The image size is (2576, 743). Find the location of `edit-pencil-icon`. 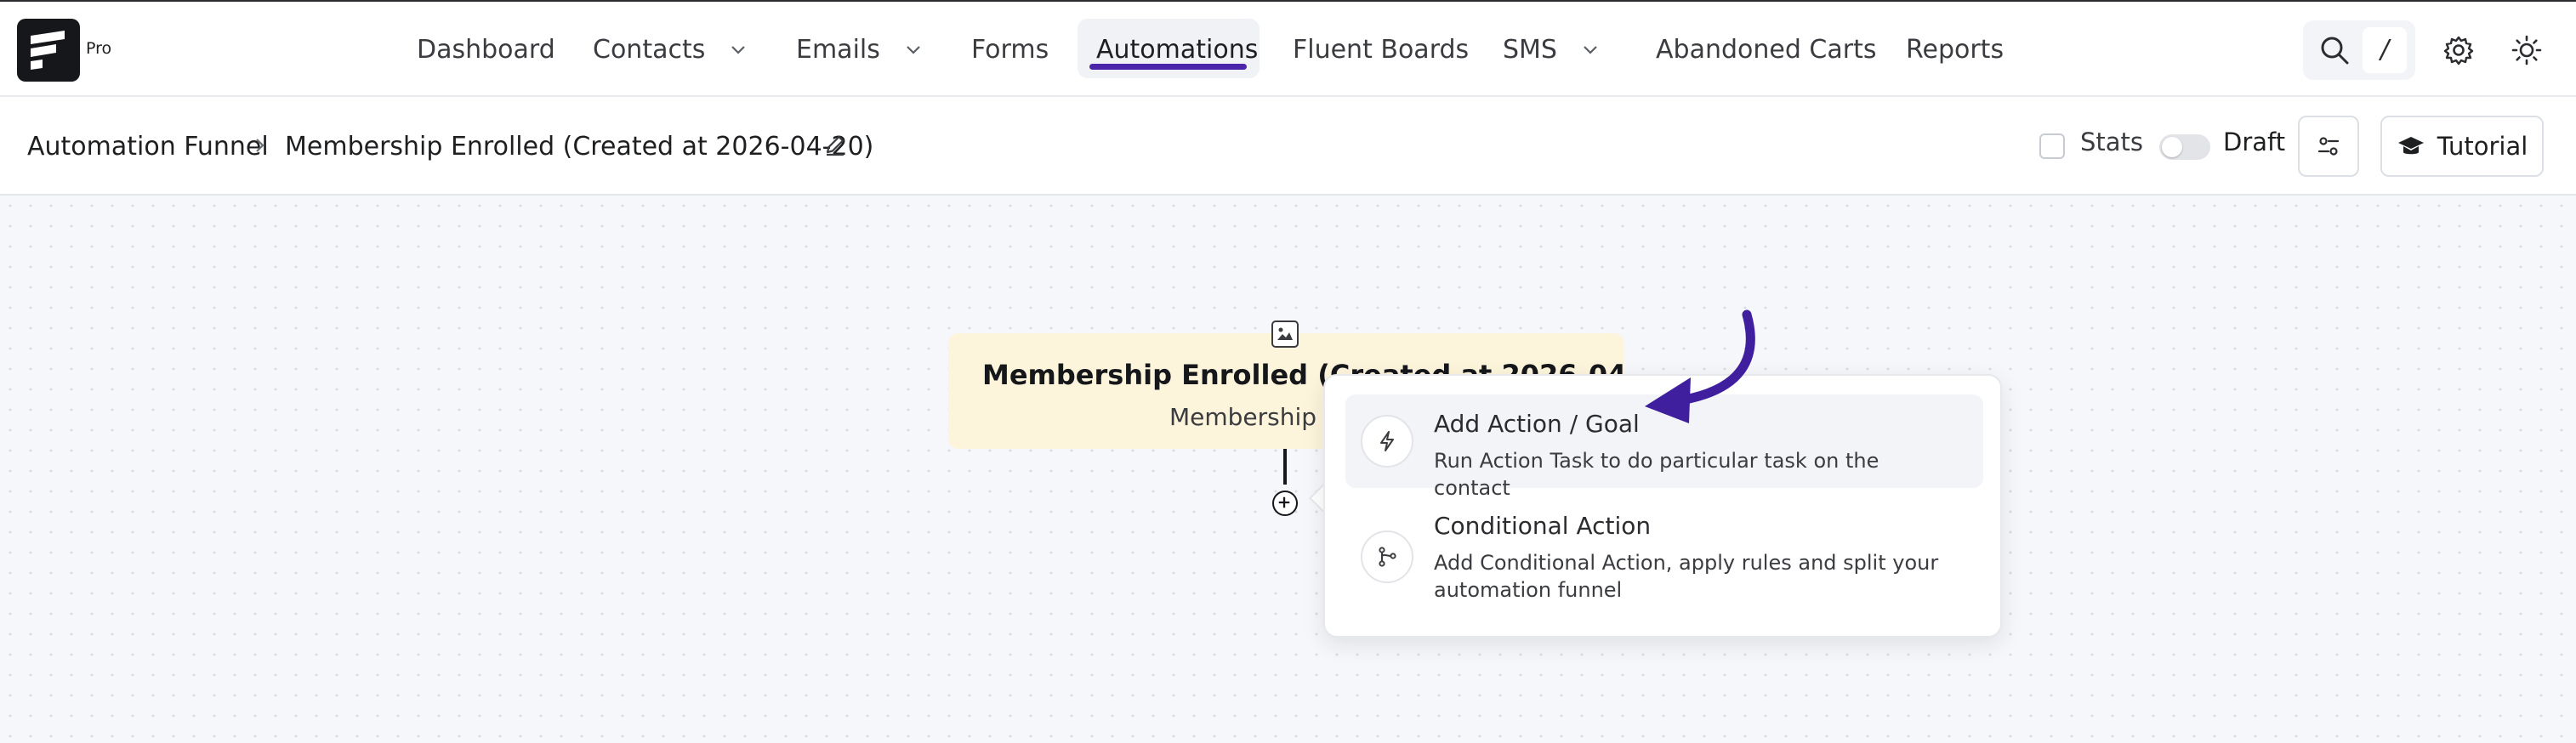

edit-pencil-icon is located at coordinates (835, 144).